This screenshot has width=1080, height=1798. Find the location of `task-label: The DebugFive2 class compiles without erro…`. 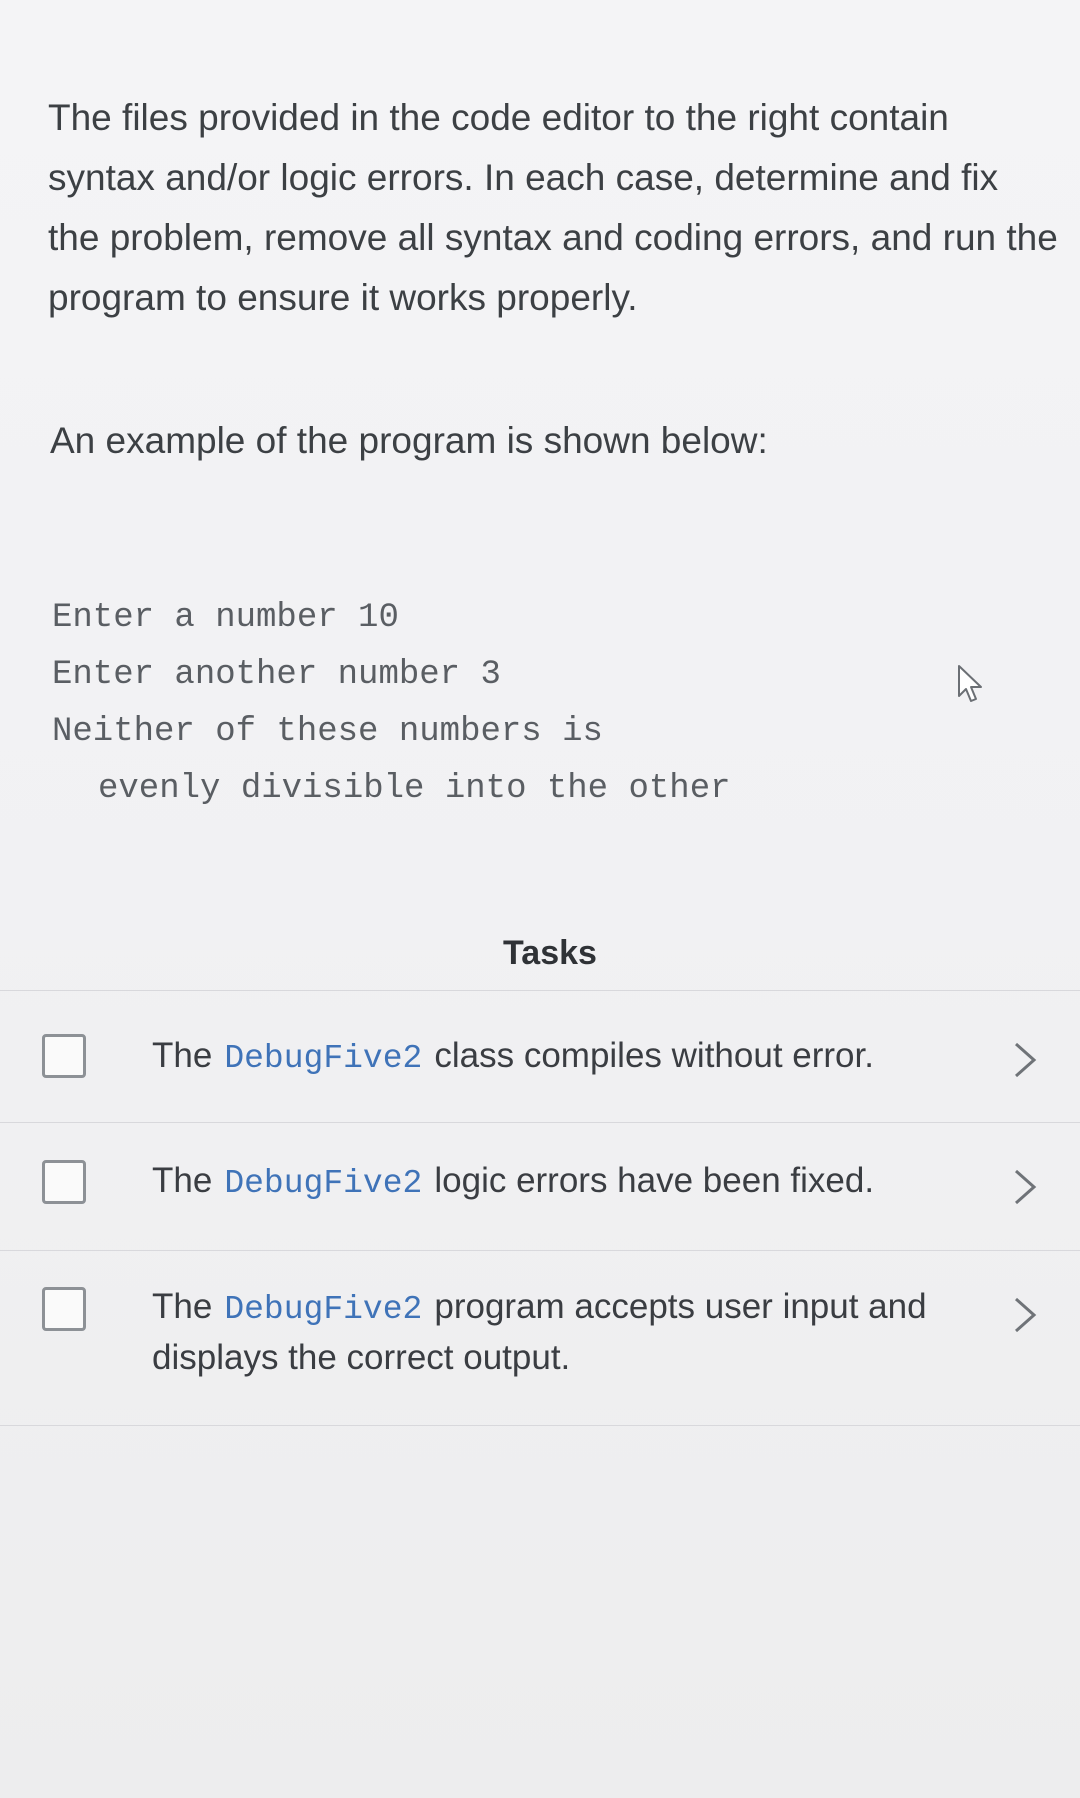

task-label: The DebugFive2 class compiles without erro… is located at coordinates (547, 1057).